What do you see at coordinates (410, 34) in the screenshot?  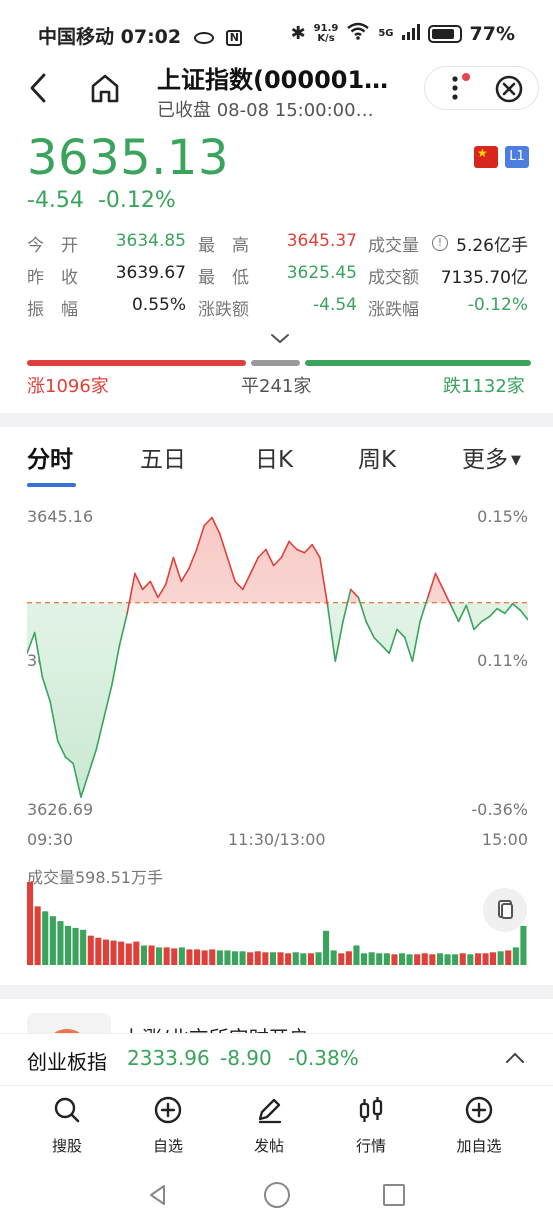 I see `signal-icon` at bounding box center [410, 34].